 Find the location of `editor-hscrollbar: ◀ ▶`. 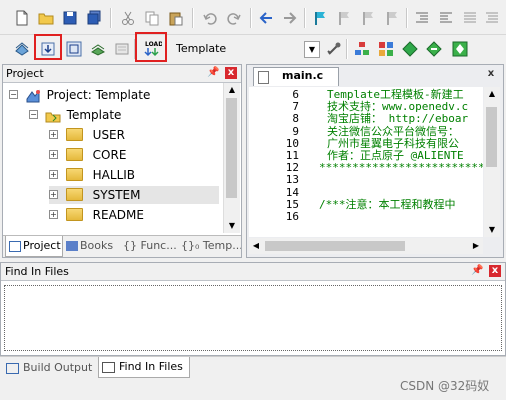

editor-hscrollbar: ◀ ▶ is located at coordinates (366, 246).